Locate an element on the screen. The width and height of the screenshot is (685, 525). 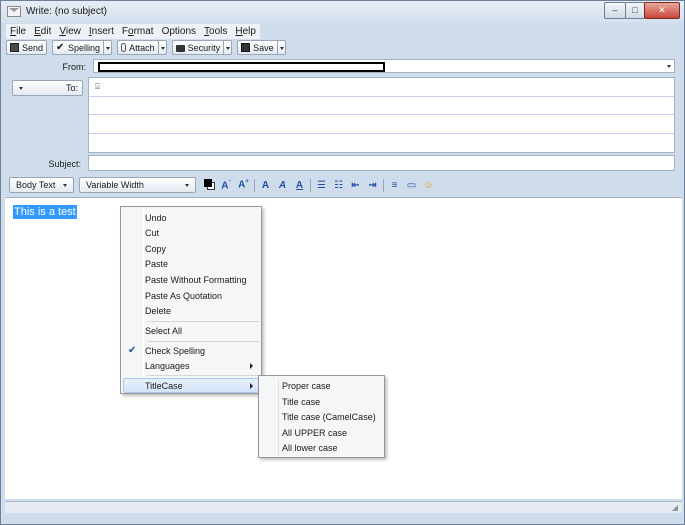
menu-tools: Tools is located at coordinates (215, 31).